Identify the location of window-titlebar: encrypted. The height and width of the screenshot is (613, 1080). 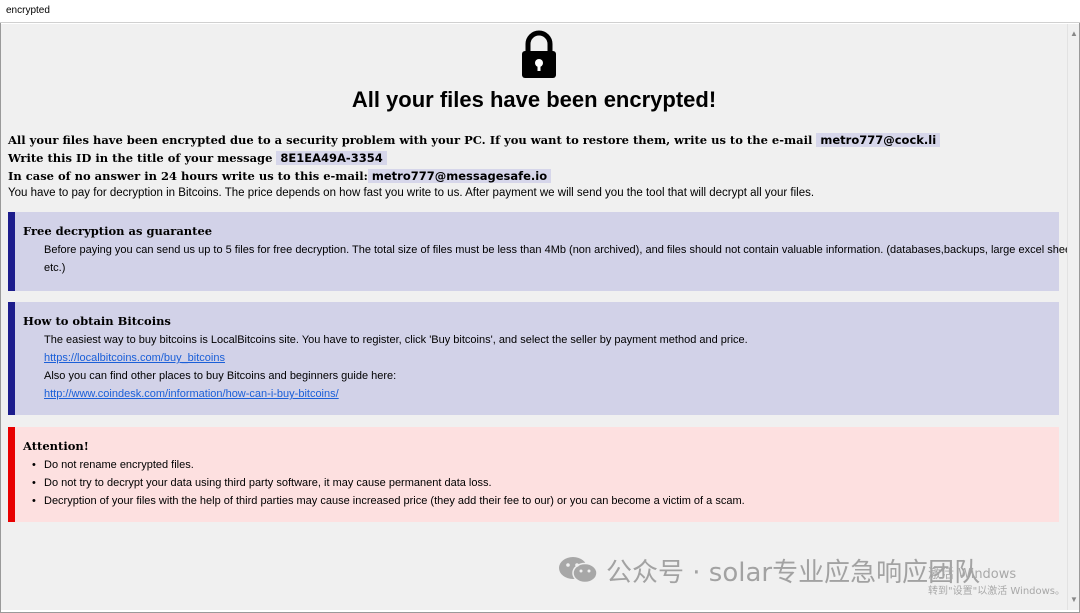
(540, 11).